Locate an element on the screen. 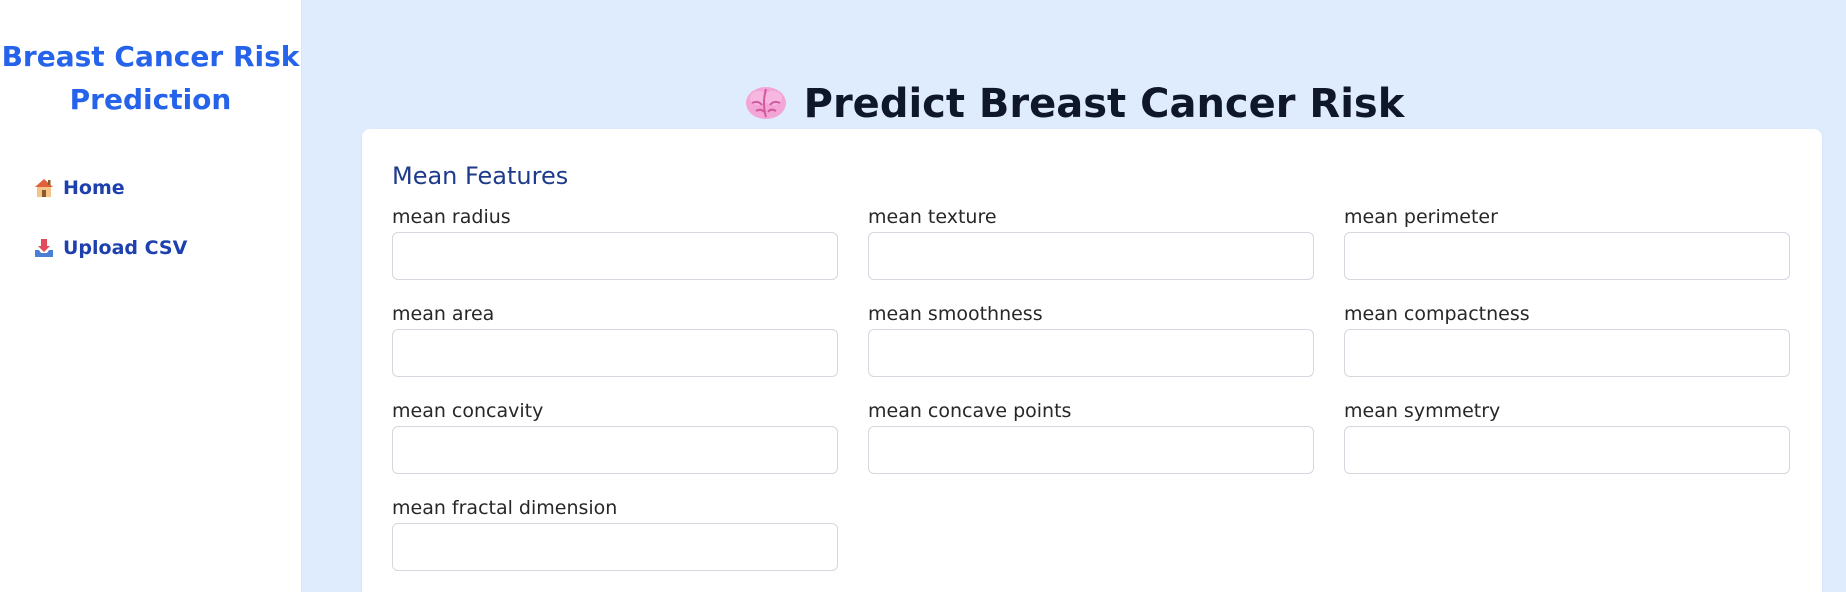  field-mean-fractal-dimension: mean fractal dimension is located at coordinates (615, 536).